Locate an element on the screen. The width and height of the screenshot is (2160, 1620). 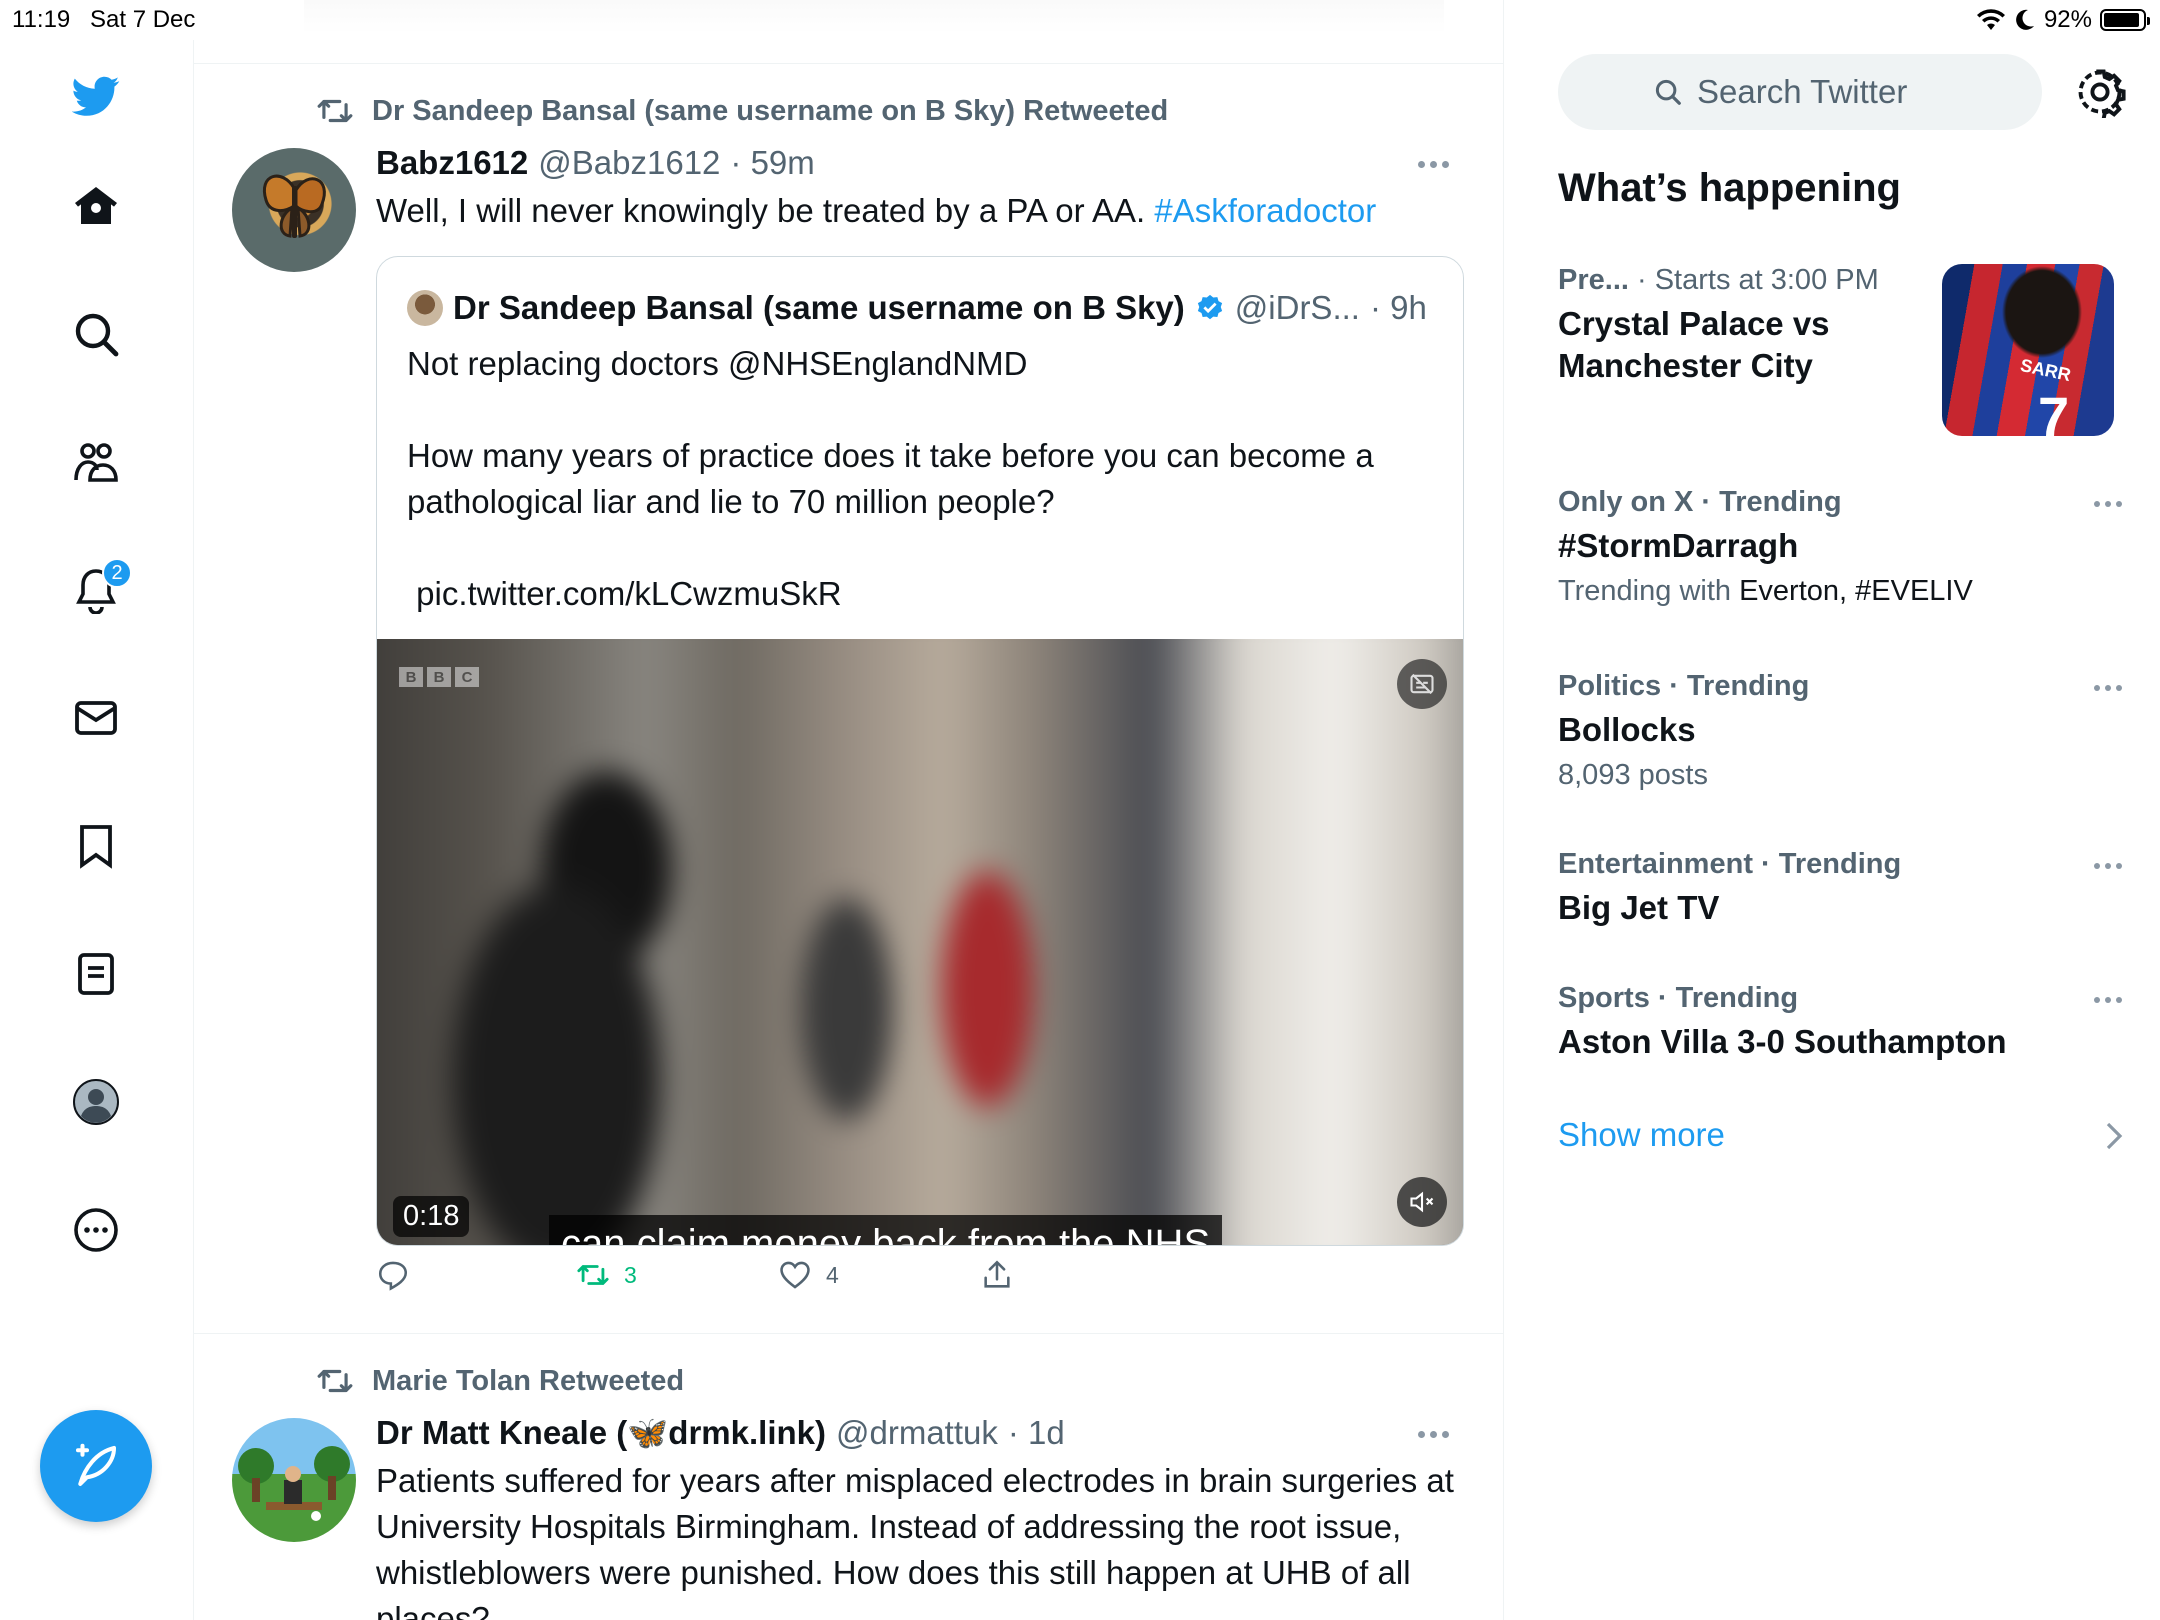
communities-icon is located at coordinates (96, 462).